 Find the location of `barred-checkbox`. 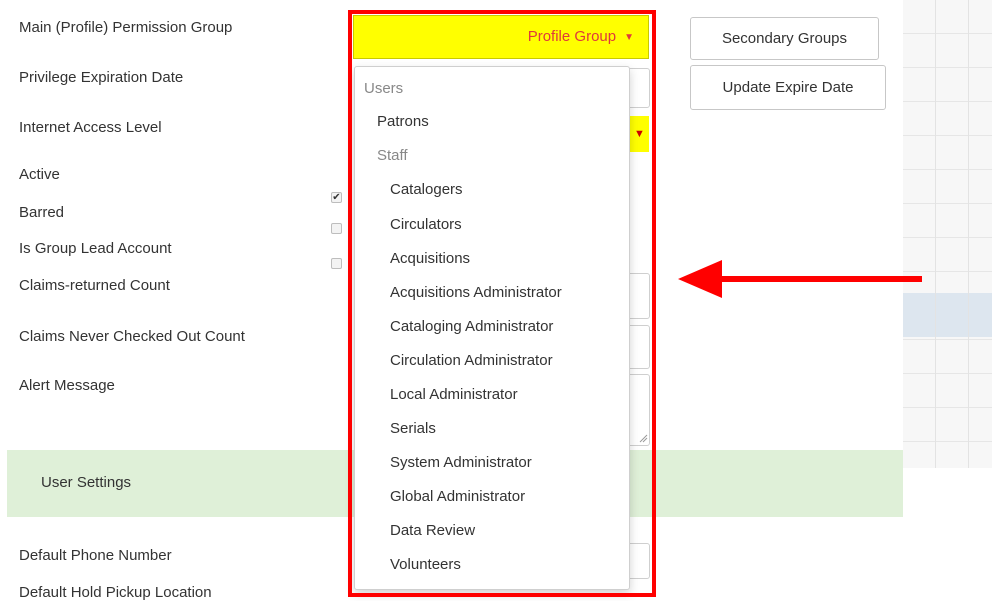

barred-checkbox is located at coordinates (336, 228).